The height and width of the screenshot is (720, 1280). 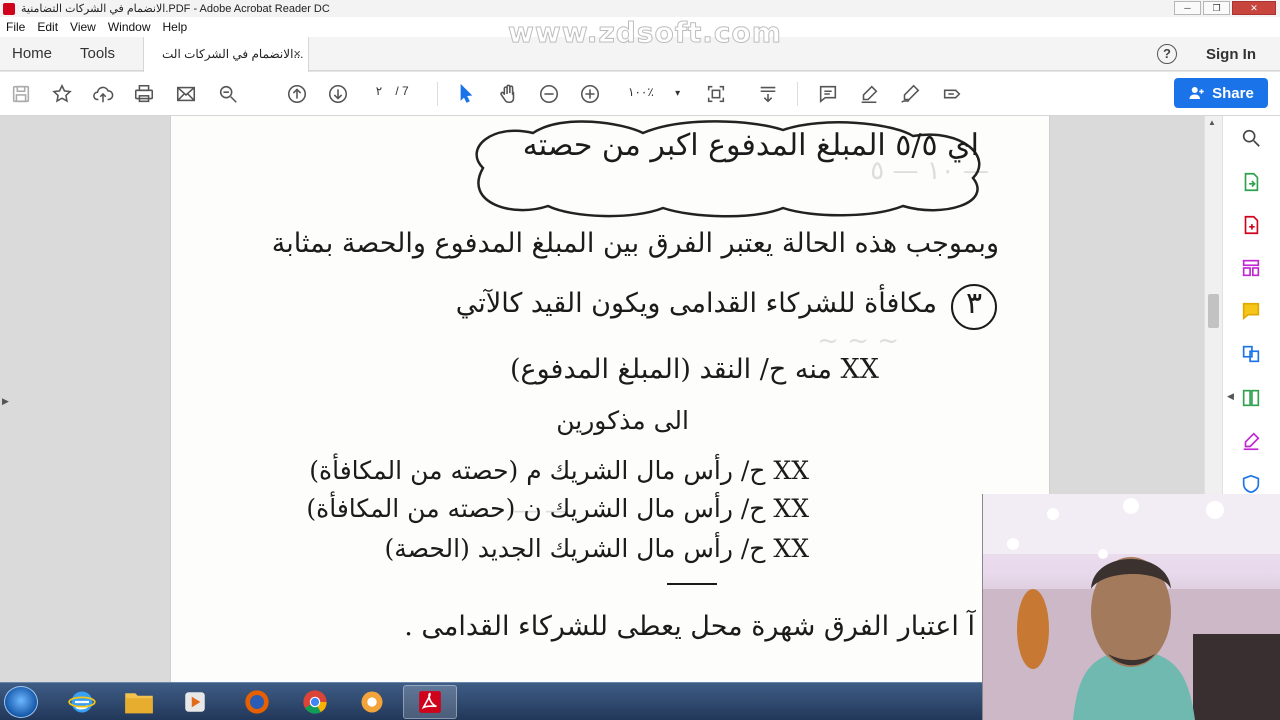 What do you see at coordinates (549, 94) in the screenshot?
I see `zoom-out-icon` at bounding box center [549, 94].